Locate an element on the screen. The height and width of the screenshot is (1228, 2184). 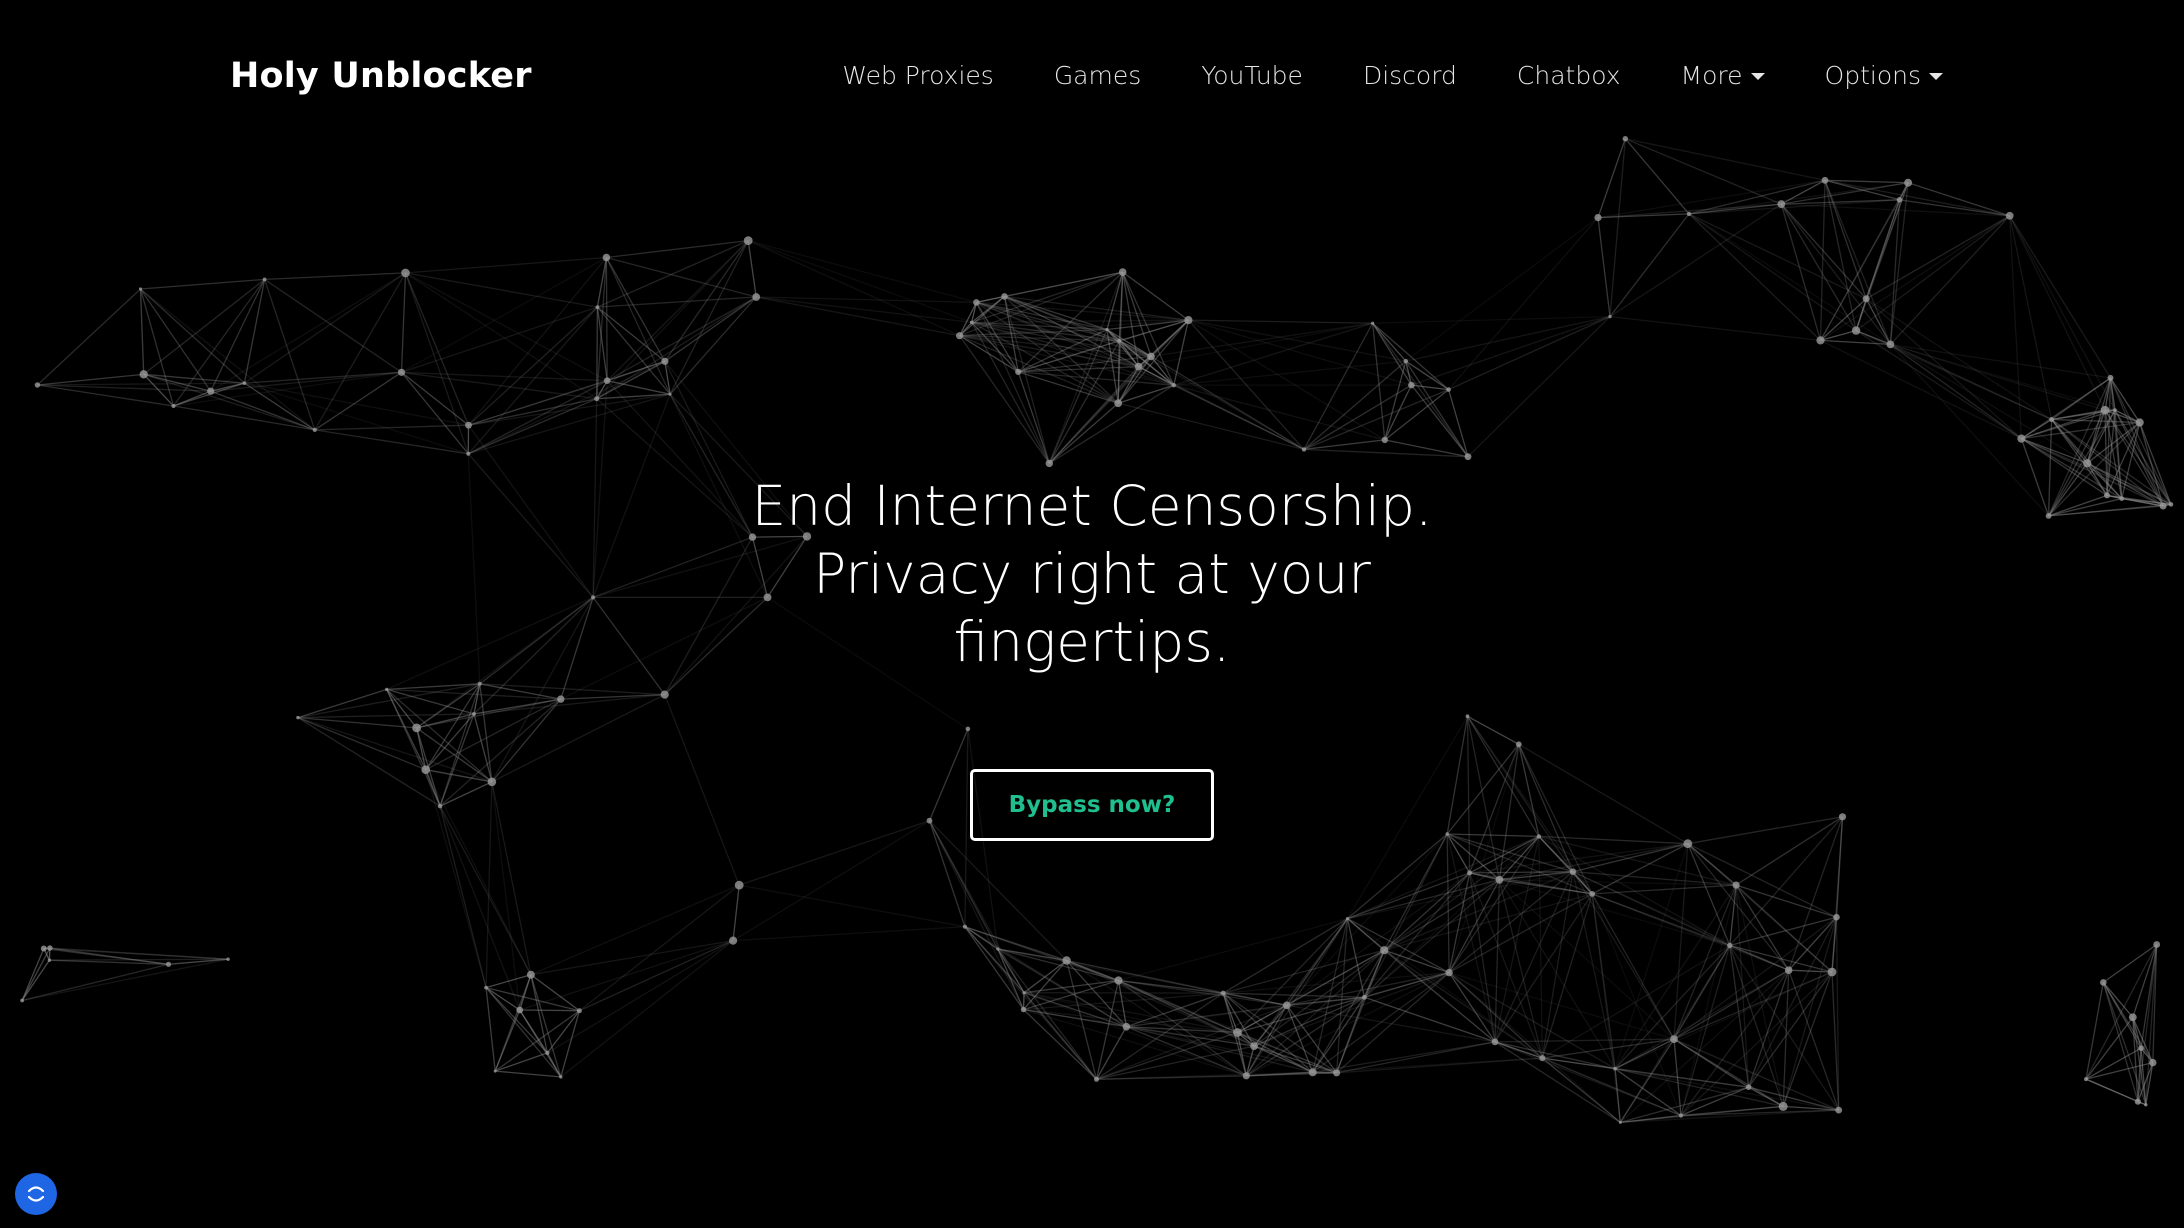
brand-logo: Holy Unblocker is located at coordinates (381, 76).